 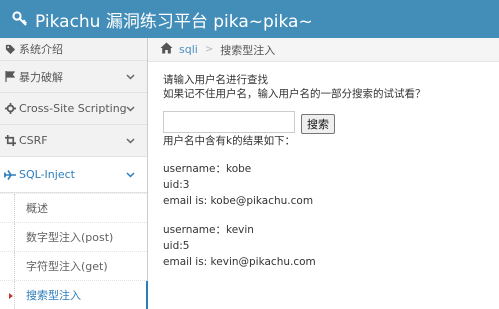 I want to click on search-form: 搜索, so click(x=328, y=122).